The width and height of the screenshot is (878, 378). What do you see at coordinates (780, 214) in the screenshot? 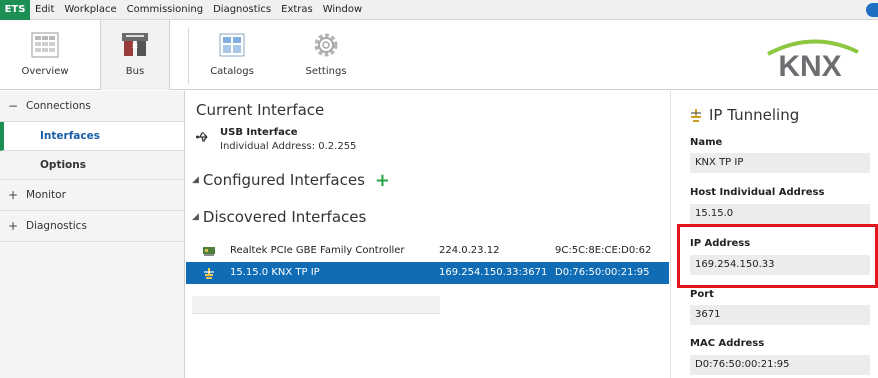
I see `host-address-field: 15.15.0` at bounding box center [780, 214].